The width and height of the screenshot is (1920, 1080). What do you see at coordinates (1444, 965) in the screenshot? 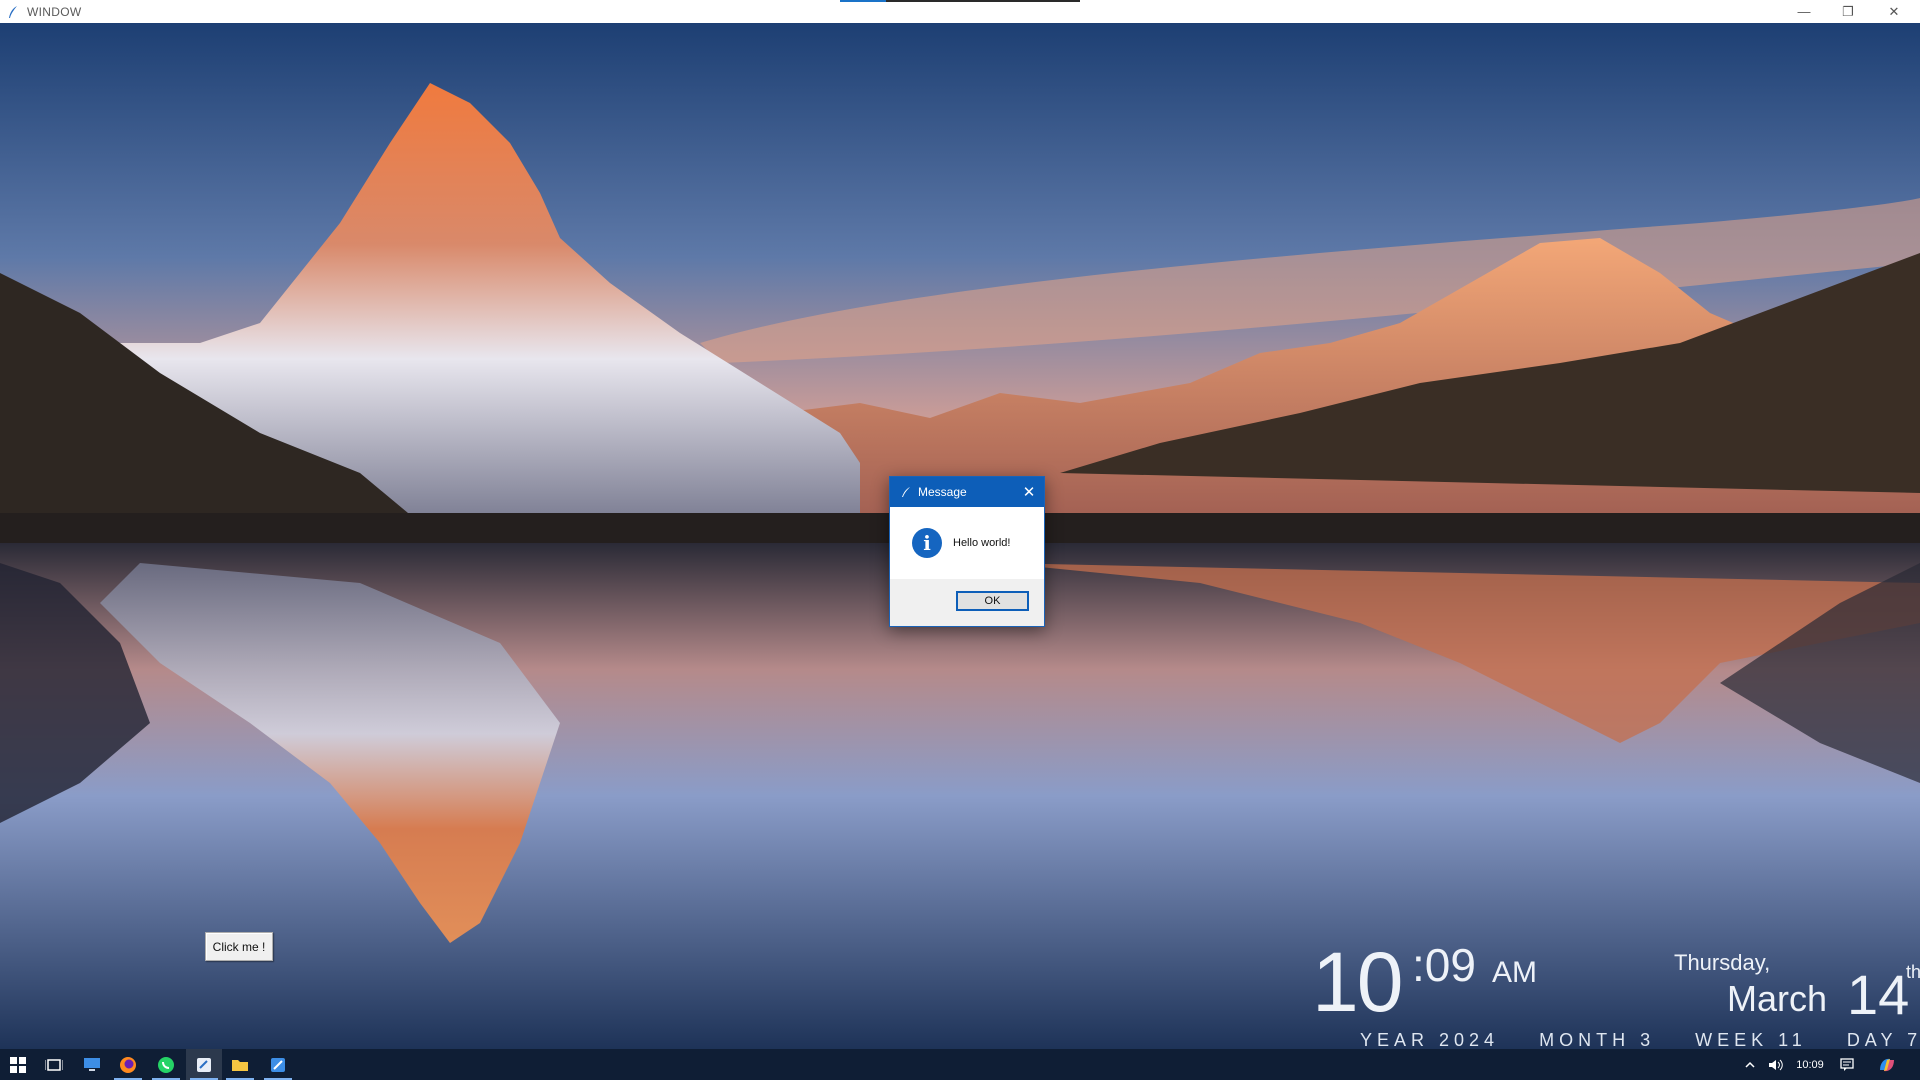
I see `clock-minute: :09` at bounding box center [1444, 965].